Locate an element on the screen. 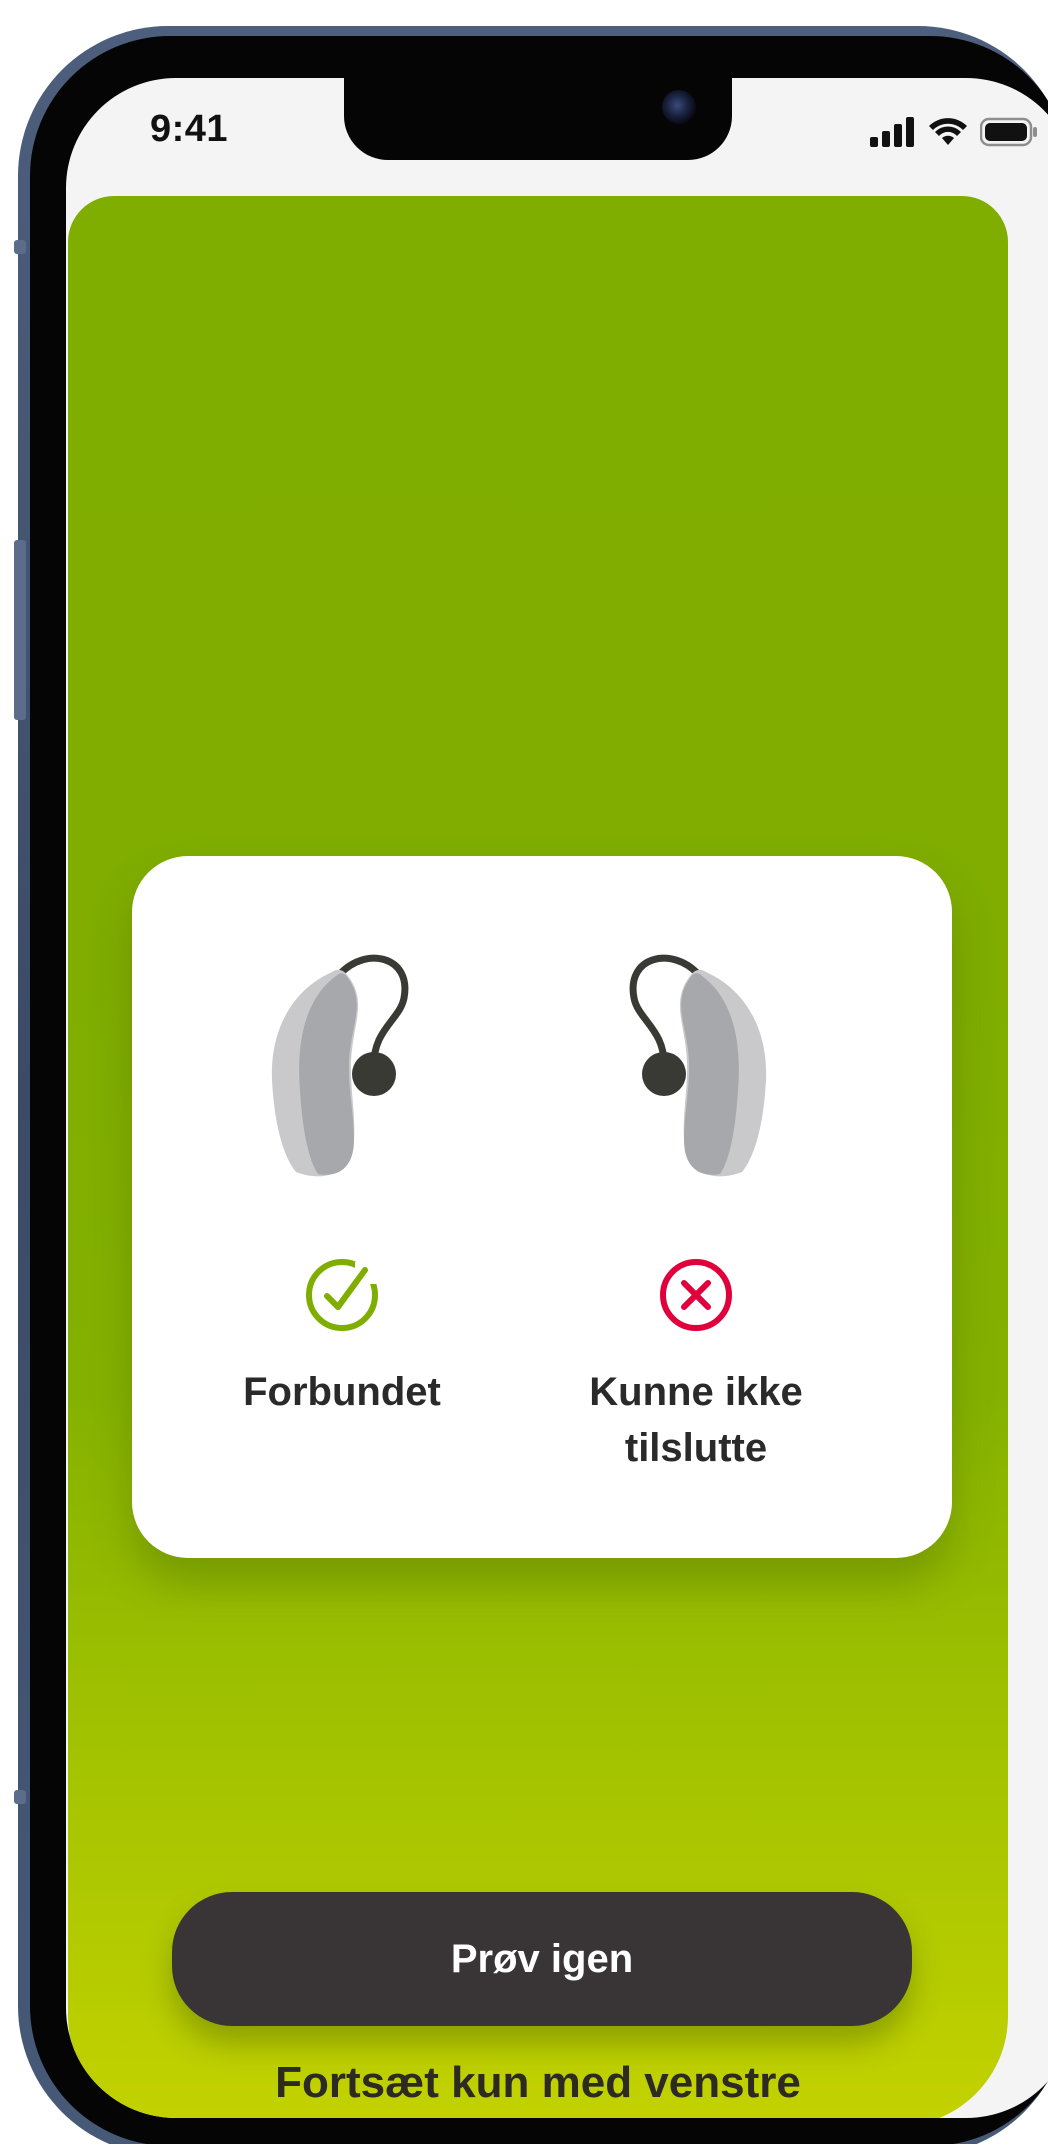 This screenshot has height=2144, width=1048. status-bar: 9:41 is located at coordinates (557, 138).